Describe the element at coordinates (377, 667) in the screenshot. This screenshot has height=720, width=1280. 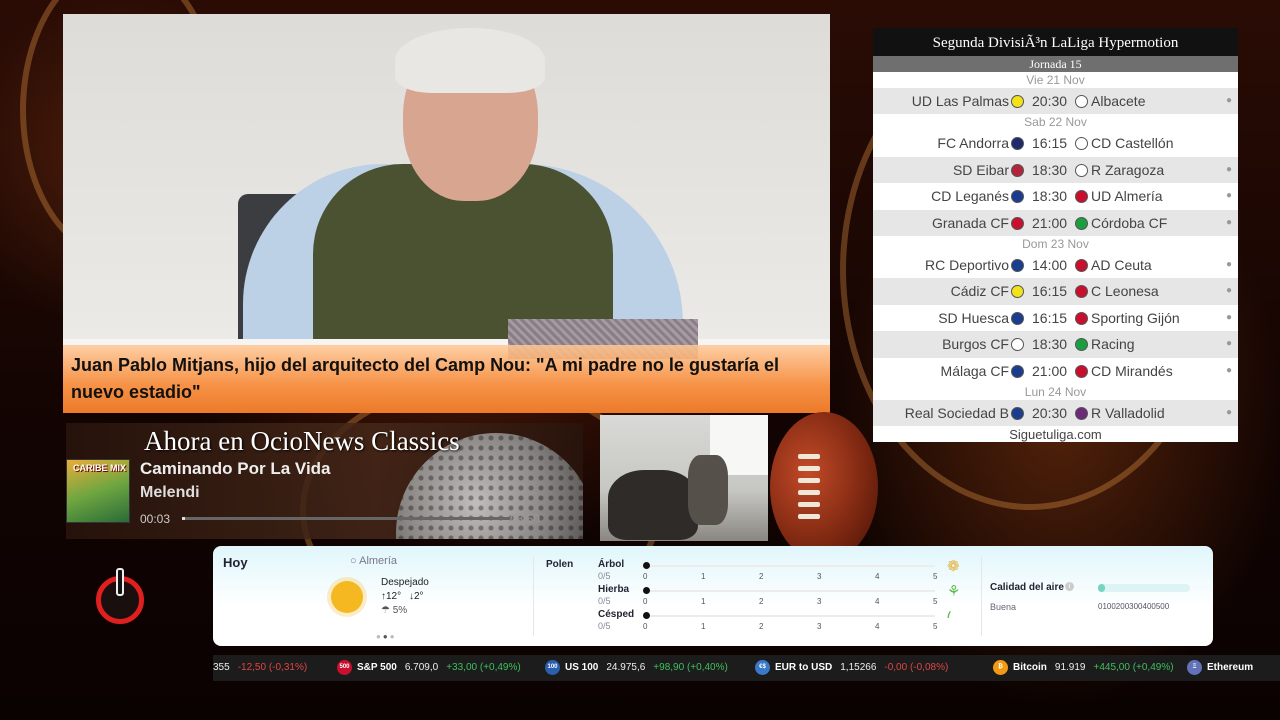
I see `ticker-name: S&P 500` at that location.